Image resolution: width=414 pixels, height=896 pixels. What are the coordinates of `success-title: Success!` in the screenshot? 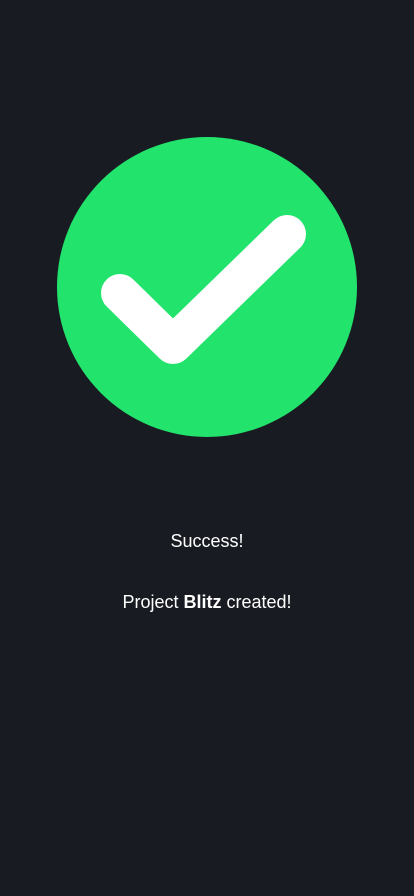 It's located at (207, 541).